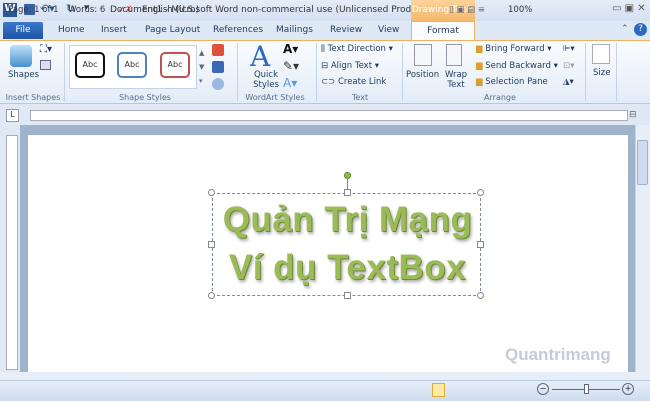 This screenshot has height=401, width=650. What do you see at coordinates (33, 97) in the screenshot?
I see `group-insert-shapes: Insert Shapes` at bounding box center [33, 97].